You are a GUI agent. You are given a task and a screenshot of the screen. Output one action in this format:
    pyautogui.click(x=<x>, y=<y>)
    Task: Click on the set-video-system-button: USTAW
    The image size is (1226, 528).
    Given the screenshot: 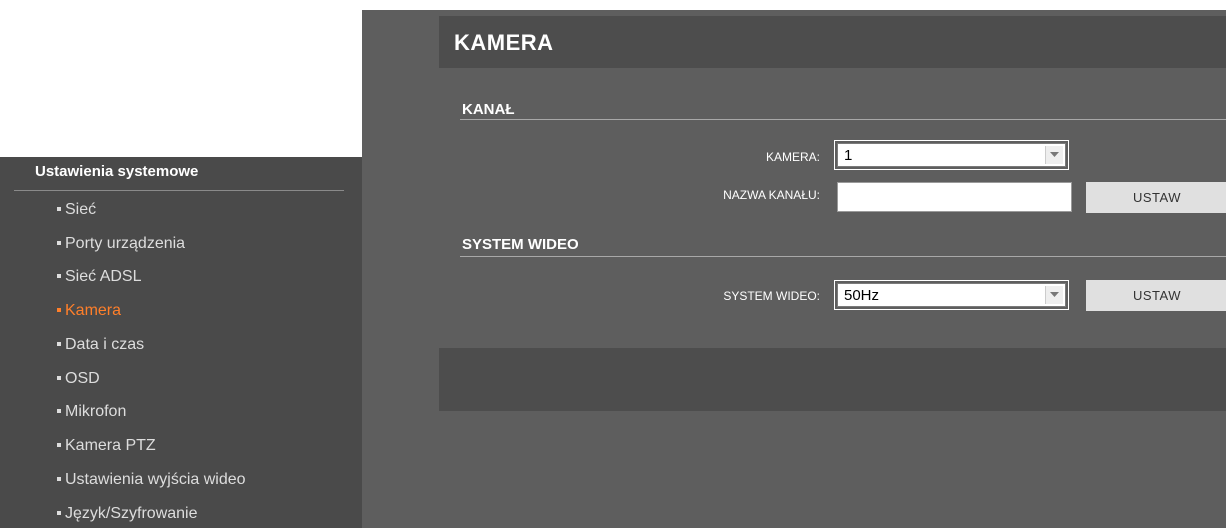 What is the action you would take?
    pyautogui.click(x=1156, y=295)
    